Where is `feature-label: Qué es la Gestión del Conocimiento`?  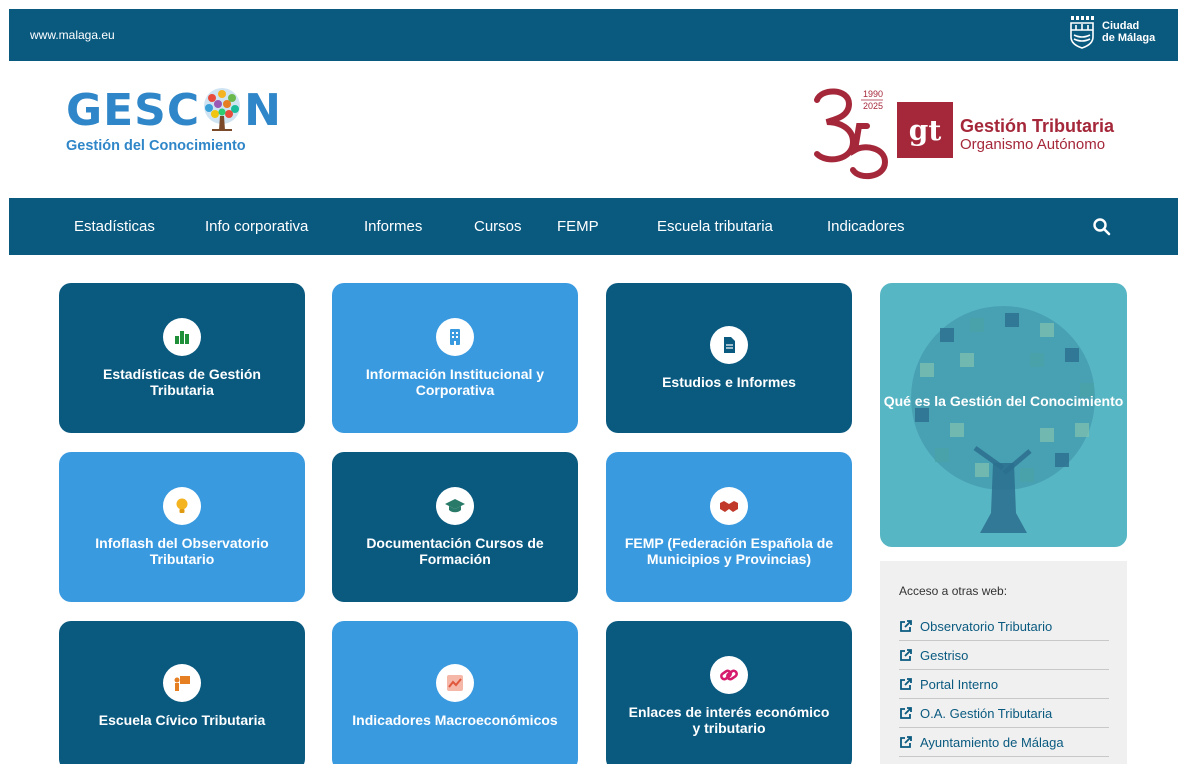
feature-label: Qué es la Gestión del Conocimiento is located at coordinates (1003, 401).